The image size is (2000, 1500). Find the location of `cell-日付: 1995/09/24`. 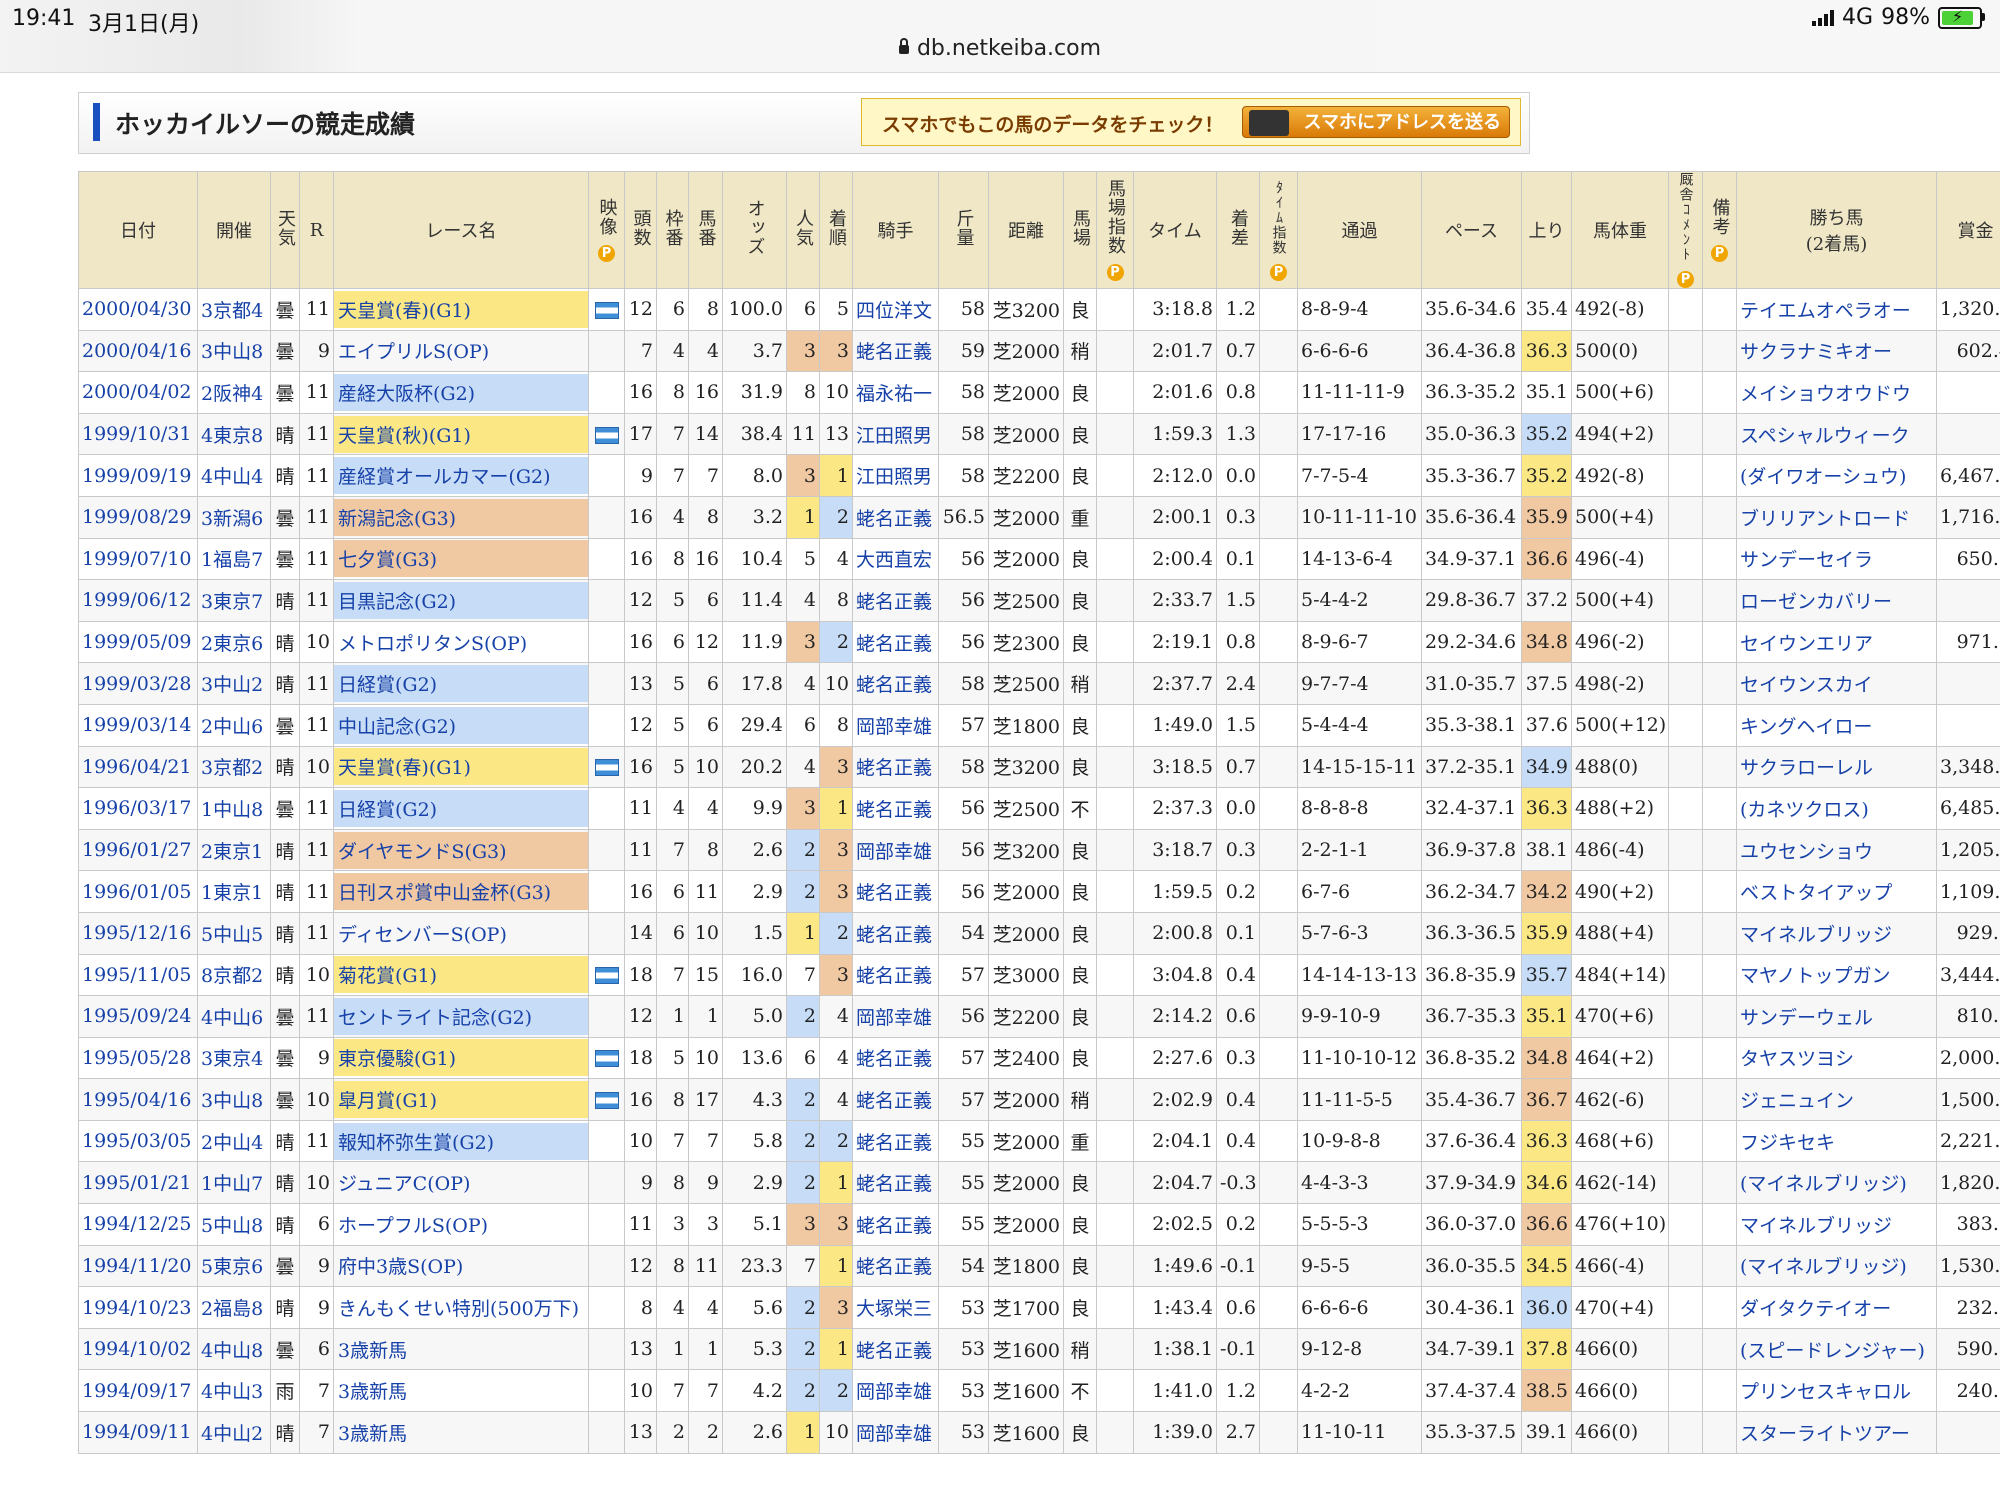

cell-日付: 1995/09/24 is located at coordinates (138, 1016).